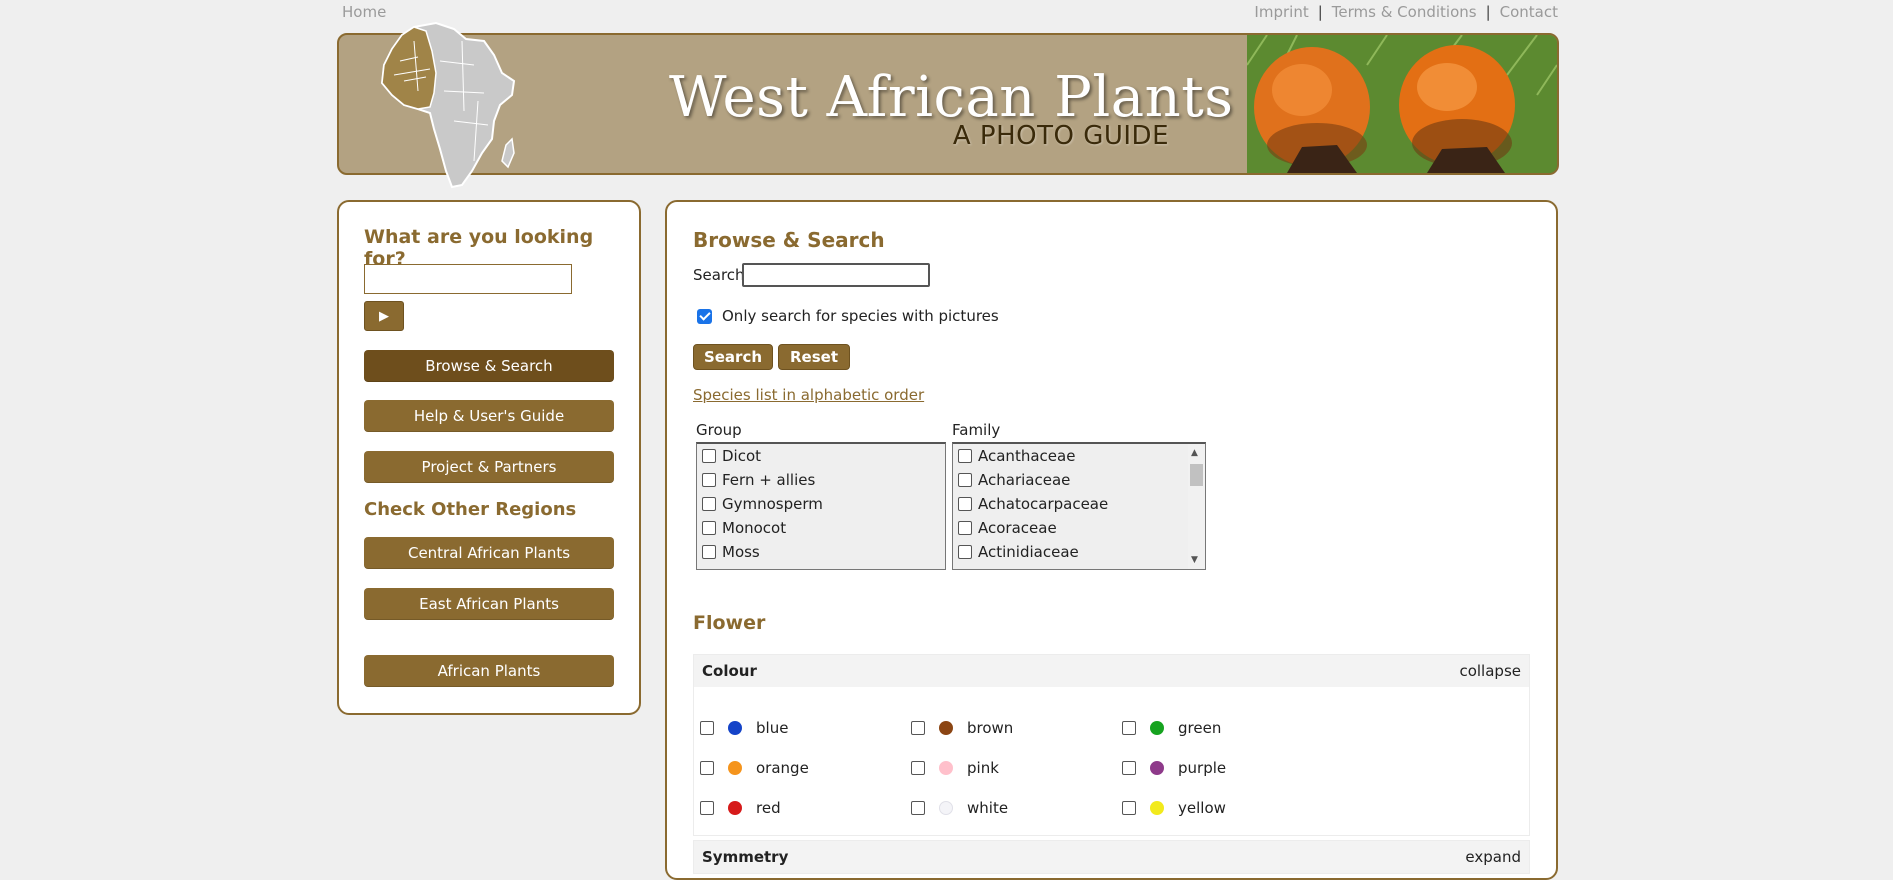 This screenshot has width=1893, height=880. Describe the element at coordinates (704, 316) in the screenshot. I see `only-pictures-checkbox` at that location.